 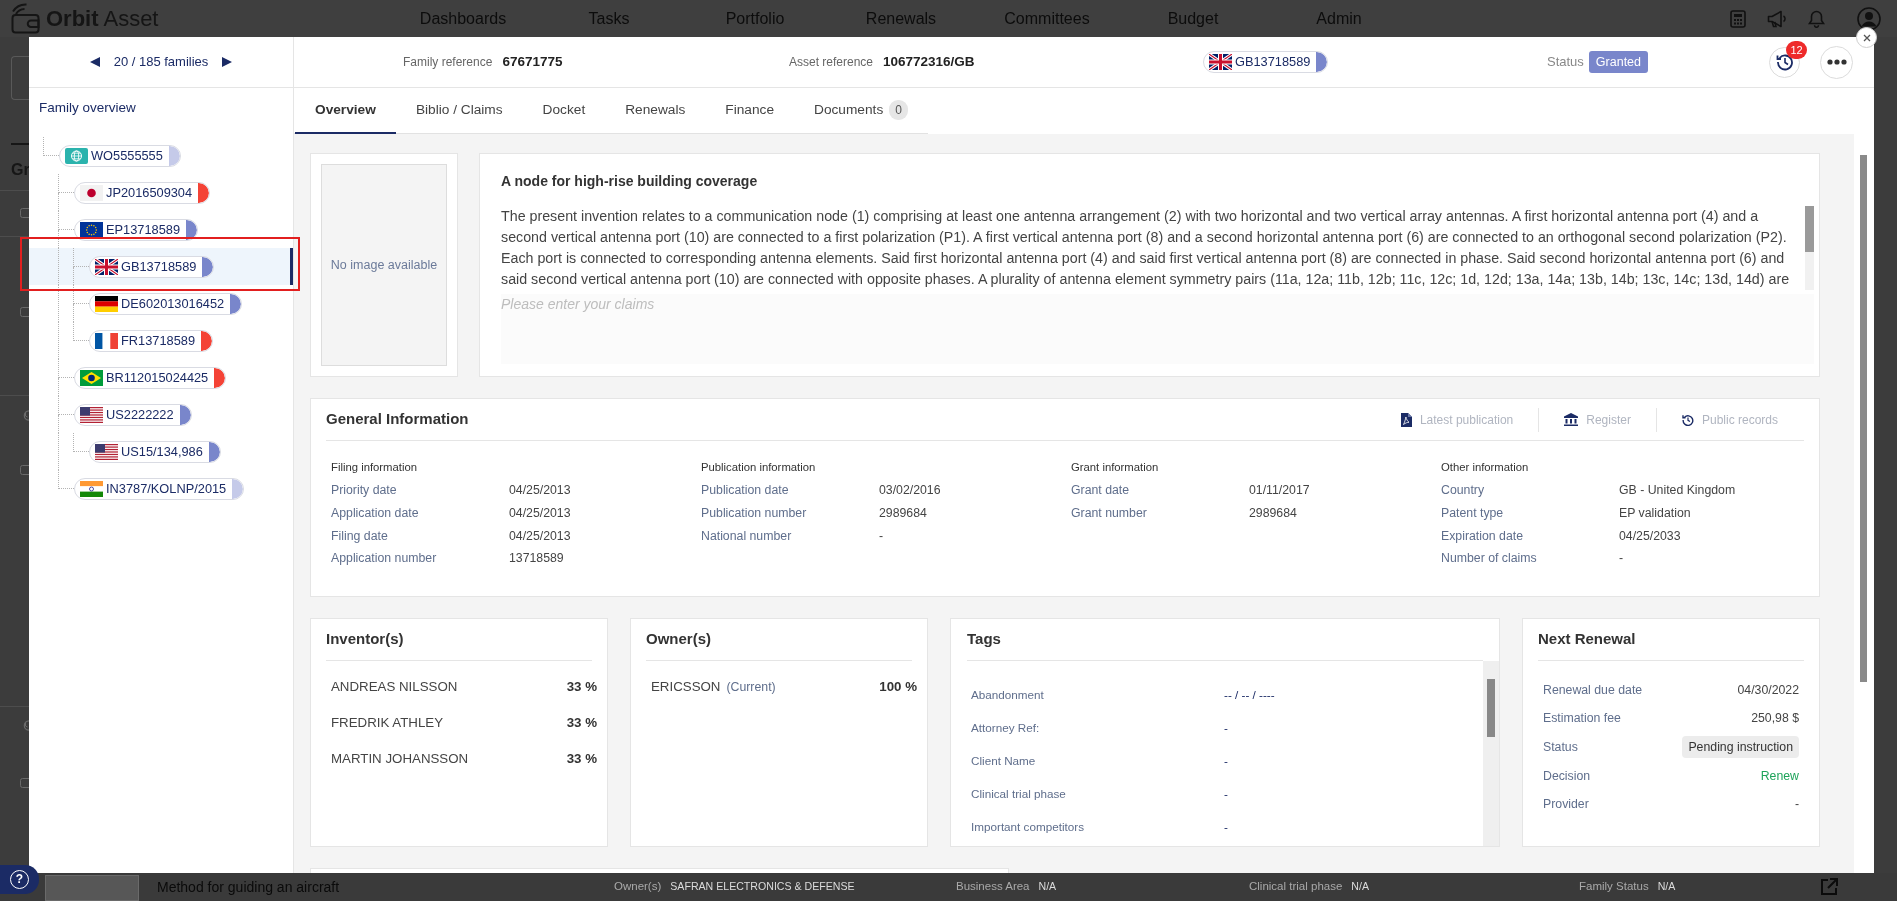 What do you see at coordinates (1666, 887) in the screenshot?
I see `field-value: N/A` at bounding box center [1666, 887].